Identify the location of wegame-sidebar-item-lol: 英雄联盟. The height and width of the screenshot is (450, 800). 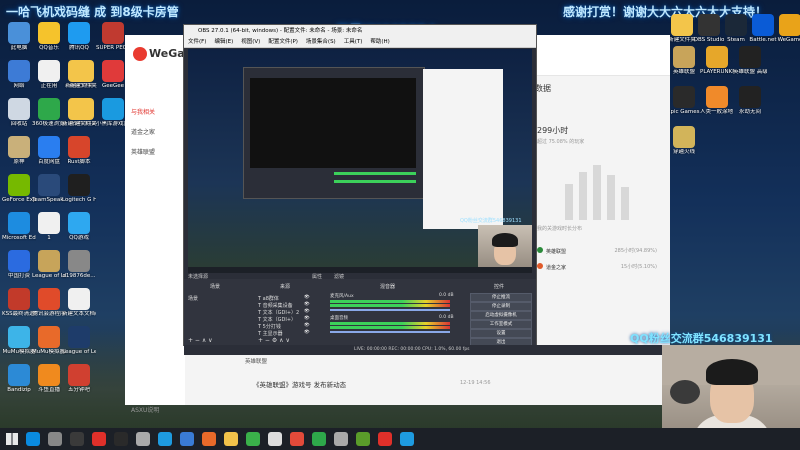
(143, 151).